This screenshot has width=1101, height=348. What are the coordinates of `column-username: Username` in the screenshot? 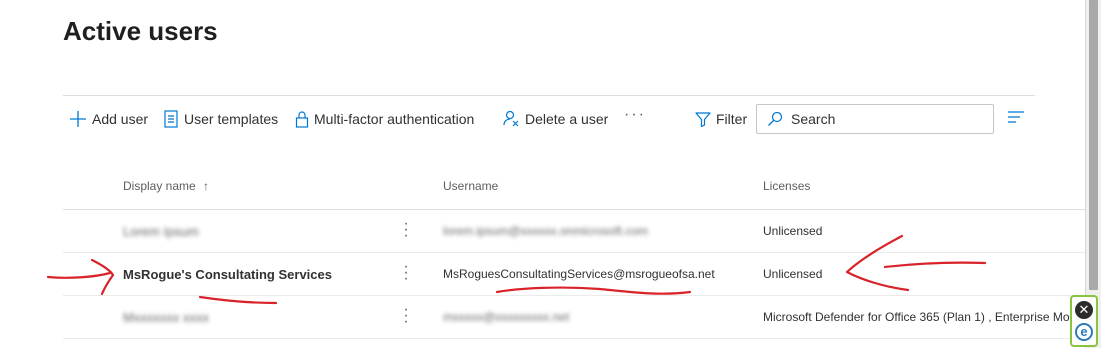 It's located at (470, 186).